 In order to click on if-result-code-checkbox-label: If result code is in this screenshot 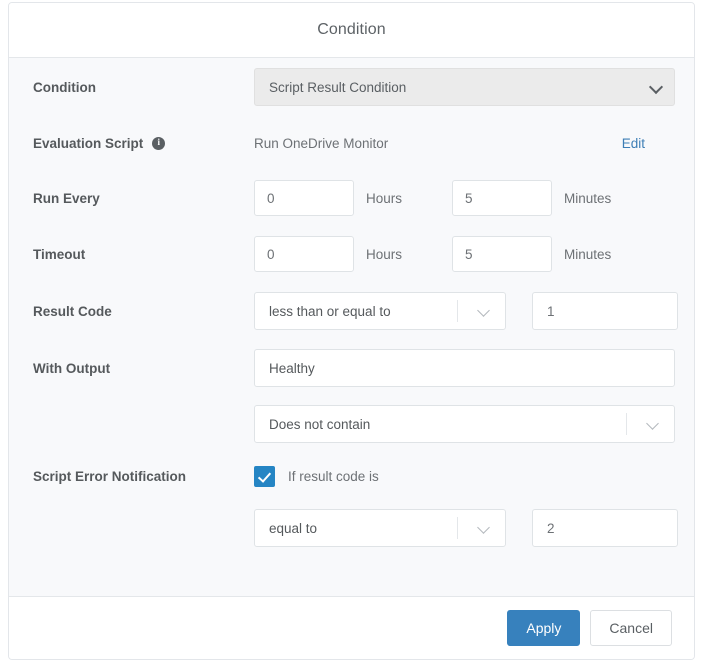, I will do `click(333, 476)`.